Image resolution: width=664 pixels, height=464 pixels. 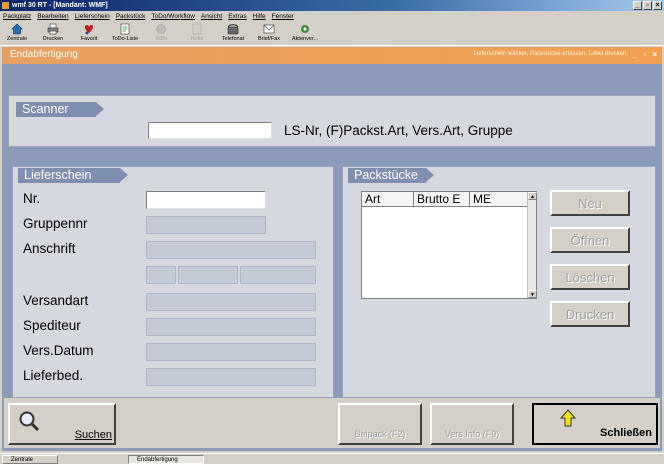 What do you see at coordinates (58, 350) in the screenshot?
I see `versdatum-label: Vers.Datum` at bounding box center [58, 350].